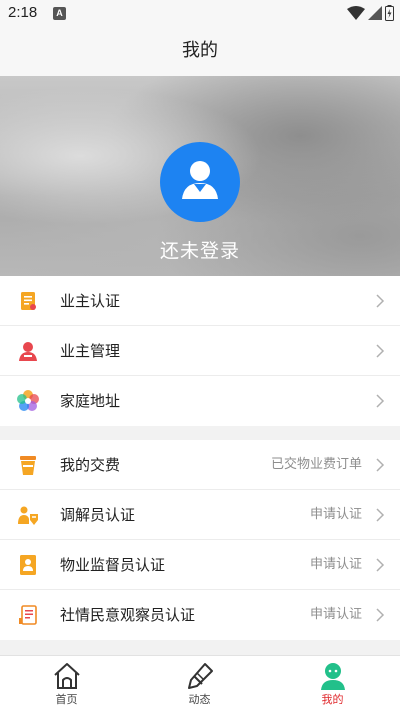 The image size is (400, 711). What do you see at coordinates (90, 465) in the screenshot?
I see `menu-item-label: 我的交费` at bounding box center [90, 465].